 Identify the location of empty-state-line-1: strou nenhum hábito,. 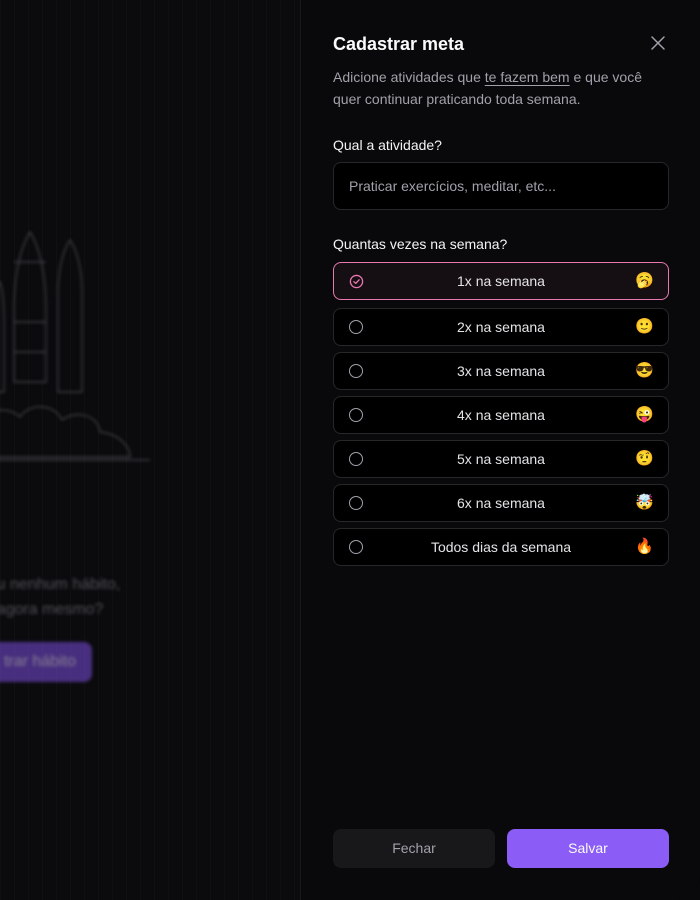
(60, 584).